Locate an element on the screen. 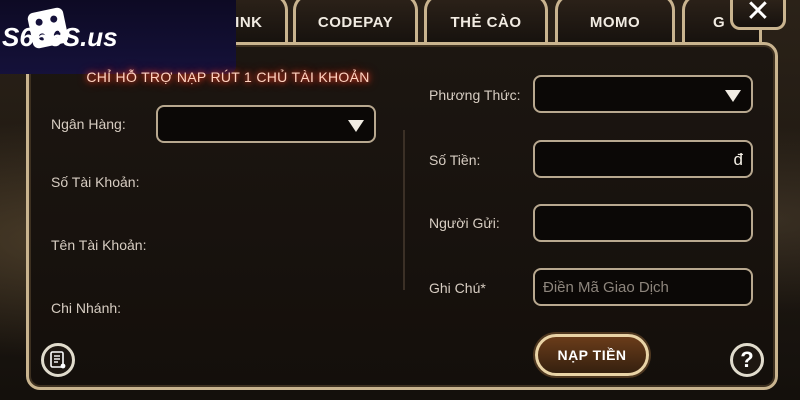 The image size is (800, 400). method-label: Phương Thức: is located at coordinates (475, 95).